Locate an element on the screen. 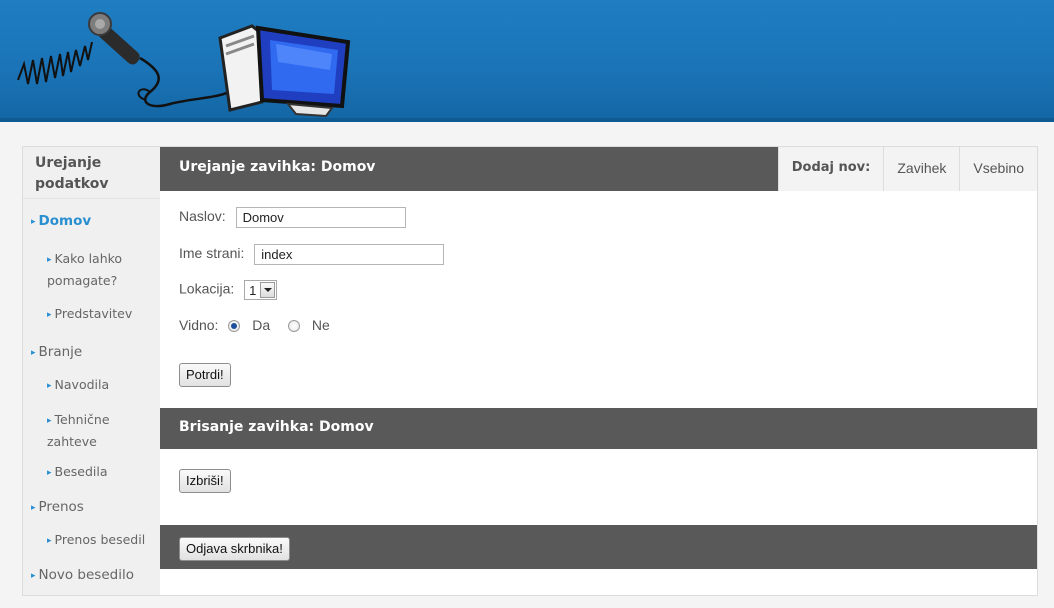 The height and width of the screenshot is (608, 1054). sidebar-item-branje: ▸ Branje is located at coordinates (95, 353).